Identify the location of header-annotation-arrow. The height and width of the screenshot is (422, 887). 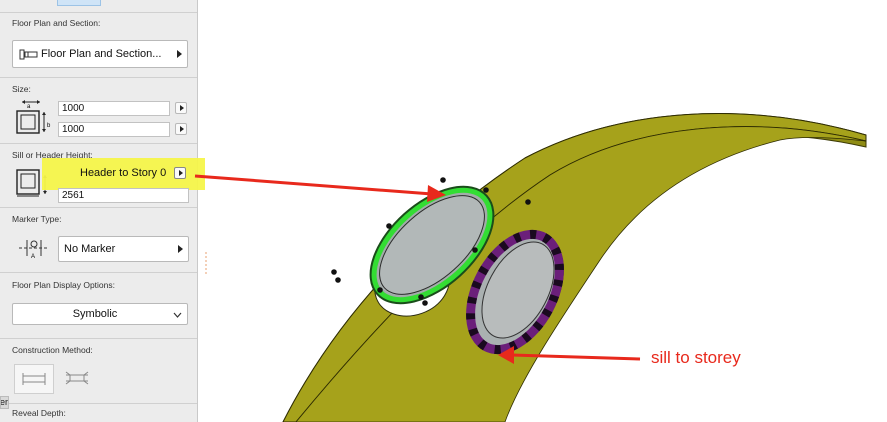
(320, 188).